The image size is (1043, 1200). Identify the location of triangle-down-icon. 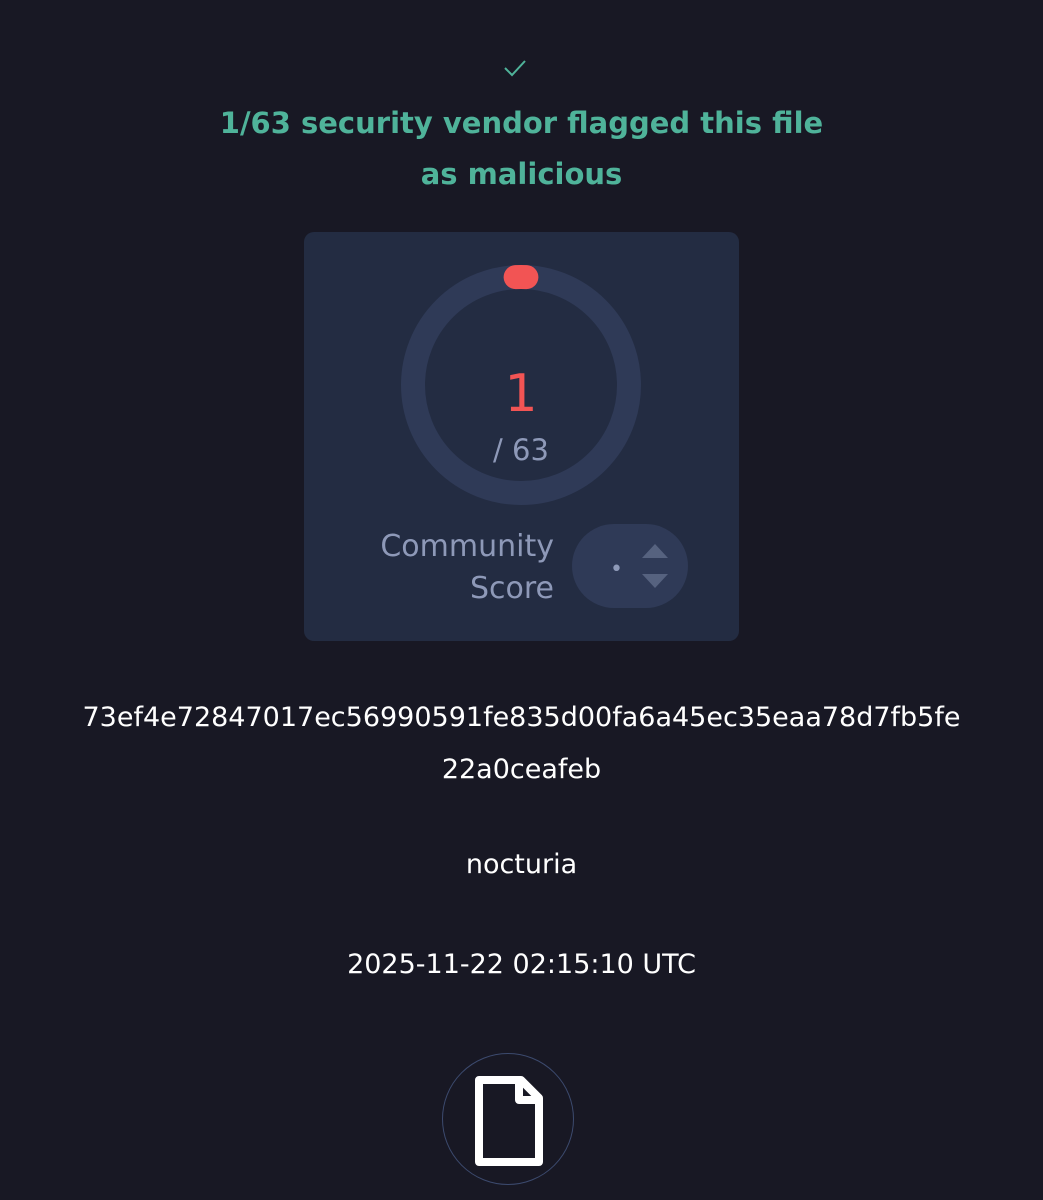
(655, 581).